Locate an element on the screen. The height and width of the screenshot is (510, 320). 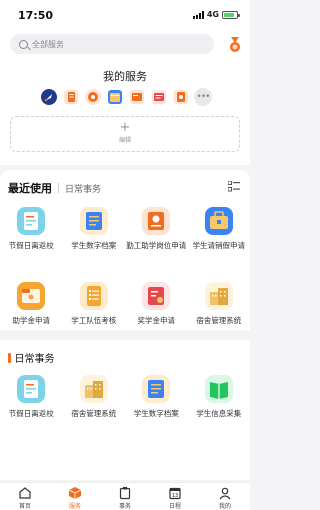
file-icon is located at coordinates (181, 97).